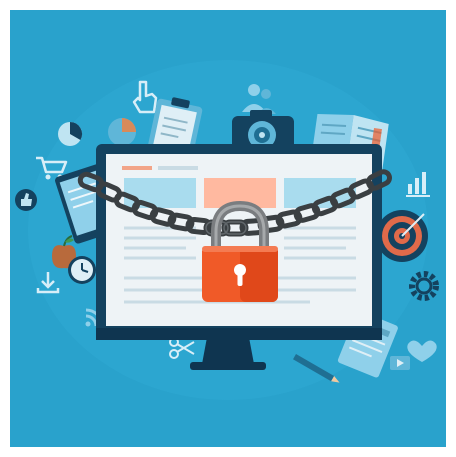 This screenshot has width=456, height=457. Describe the element at coordinates (400, 363) in the screenshot. I see `video-icon` at that location.